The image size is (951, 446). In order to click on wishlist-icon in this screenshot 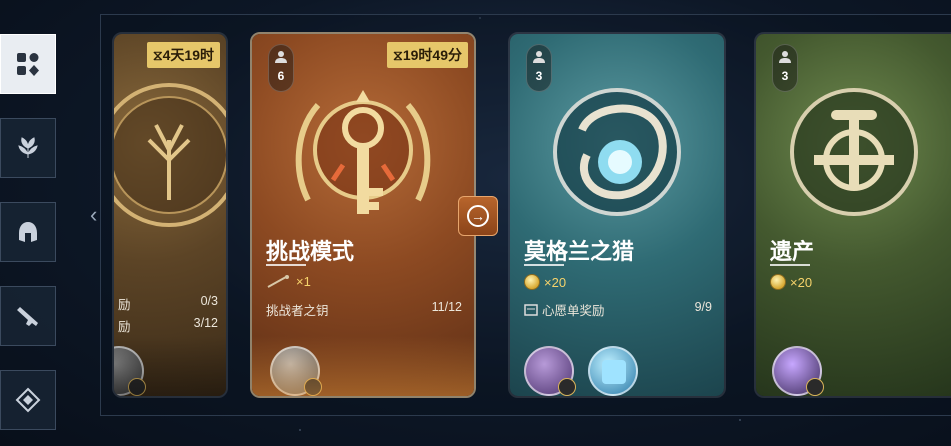, I will do `click(531, 309)`.